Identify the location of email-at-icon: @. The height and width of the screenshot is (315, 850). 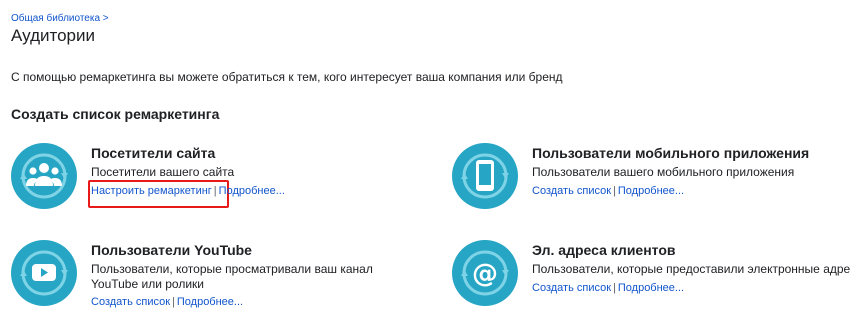
(485, 273).